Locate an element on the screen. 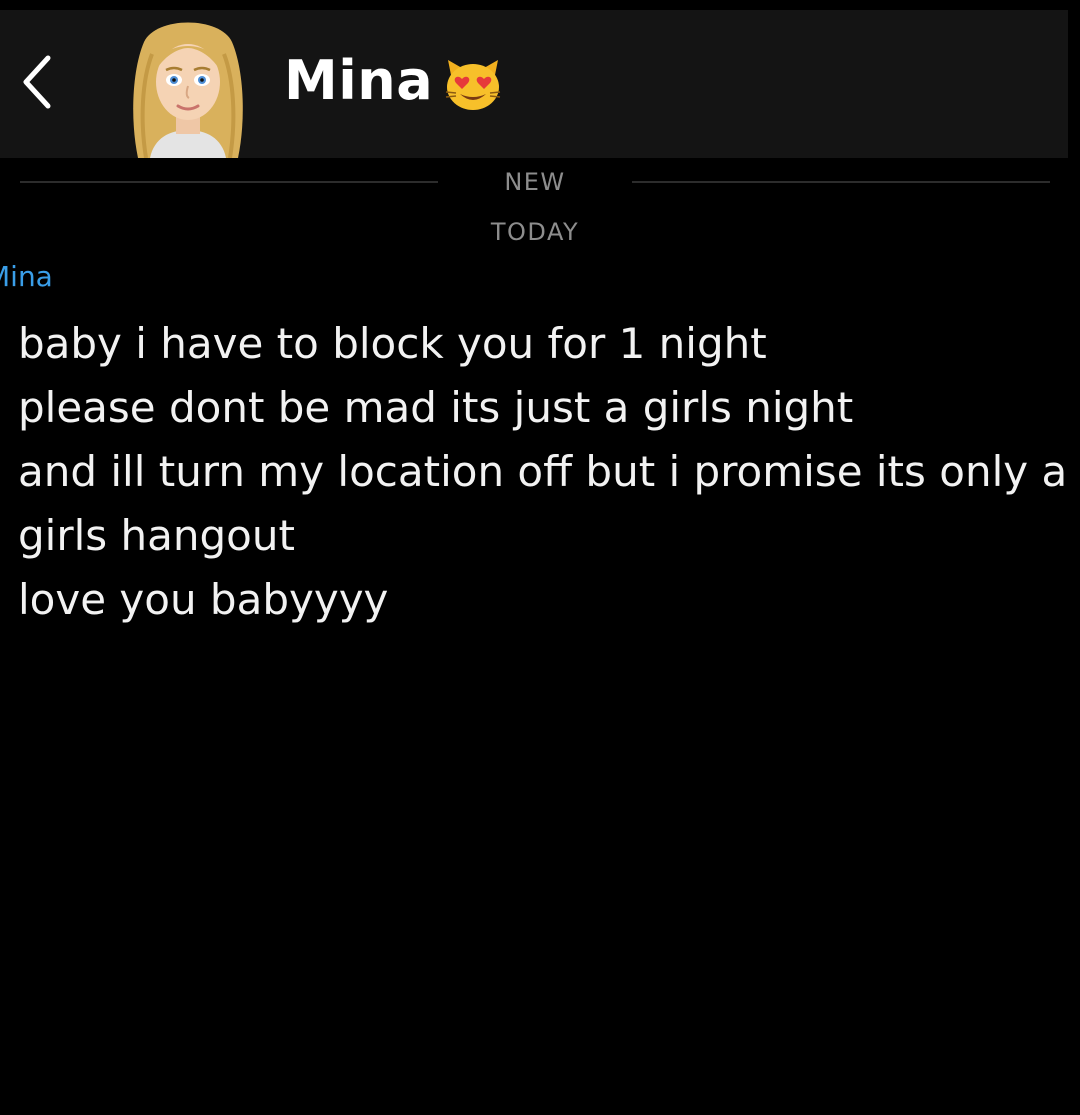 The width and height of the screenshot is (1080, 1115). date-label: TODAY is located at coordinates (535, 232).